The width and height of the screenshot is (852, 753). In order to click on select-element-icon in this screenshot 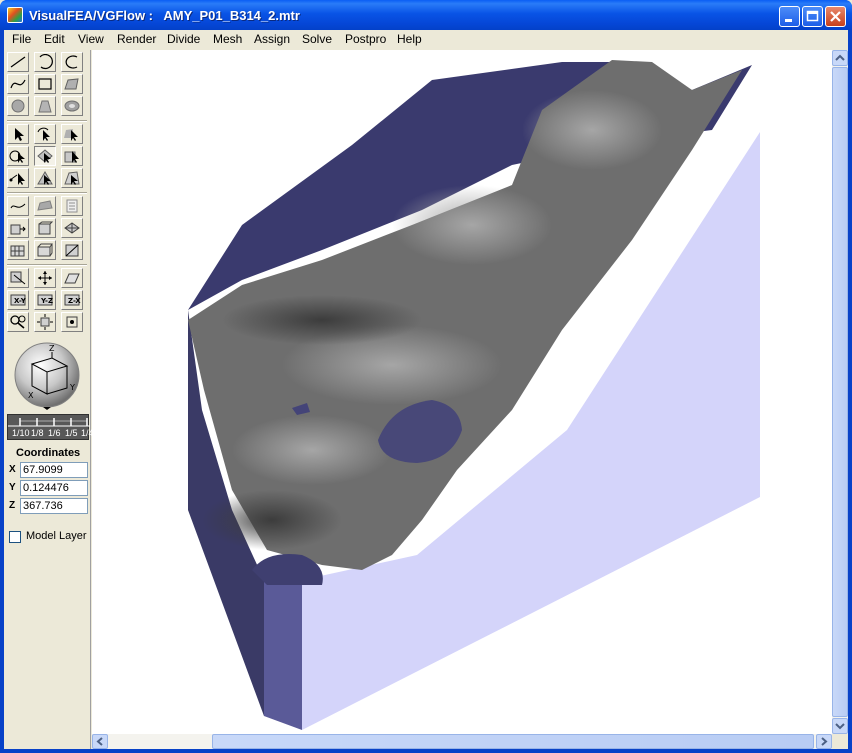, I will do `click(45, 178)`.